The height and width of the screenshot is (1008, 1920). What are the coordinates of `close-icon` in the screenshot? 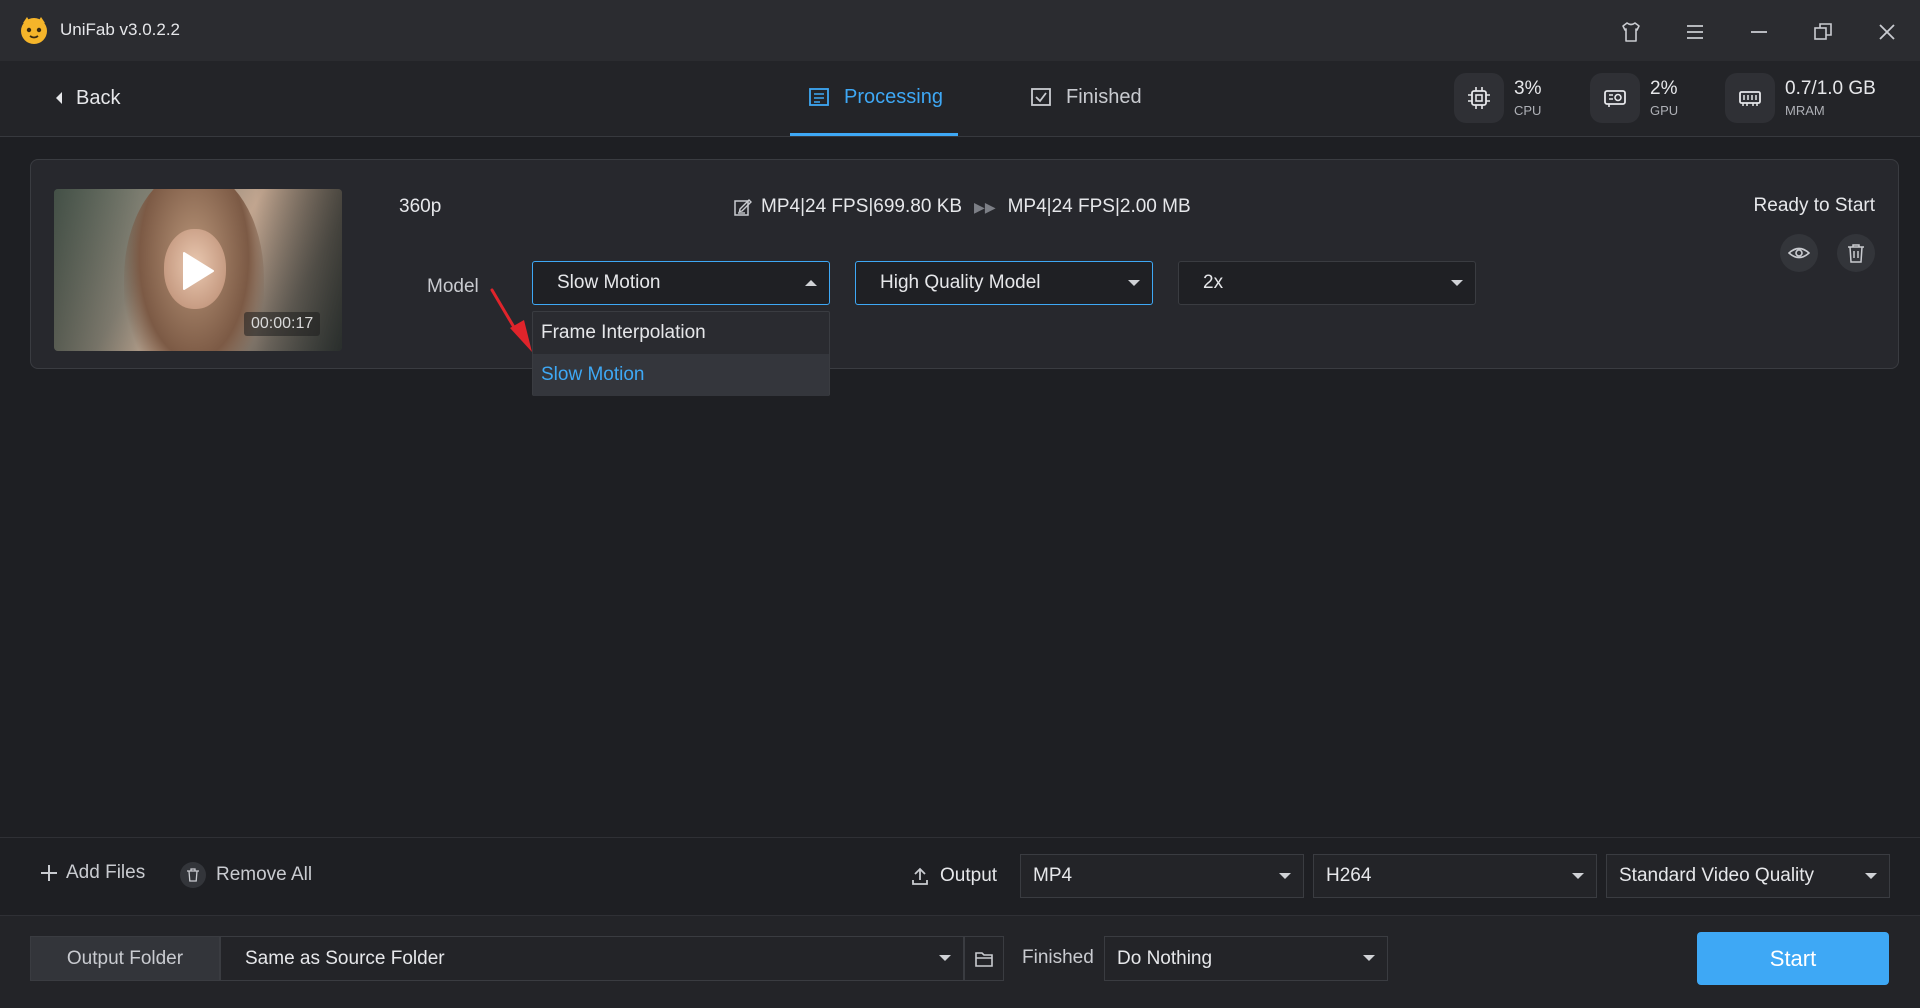 It's located at (1887, 32).